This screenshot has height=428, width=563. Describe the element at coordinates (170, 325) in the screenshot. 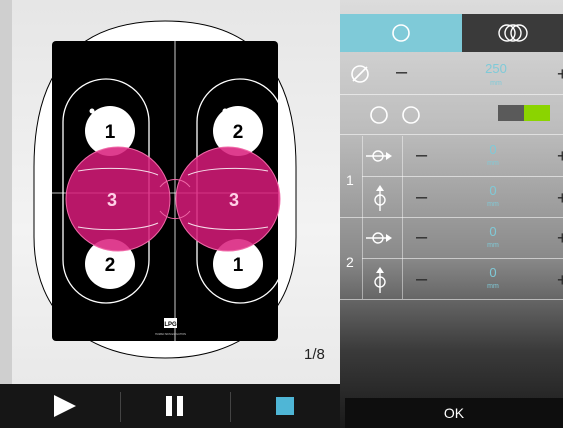

I see `lpg-logo-text: LPG` at that location.